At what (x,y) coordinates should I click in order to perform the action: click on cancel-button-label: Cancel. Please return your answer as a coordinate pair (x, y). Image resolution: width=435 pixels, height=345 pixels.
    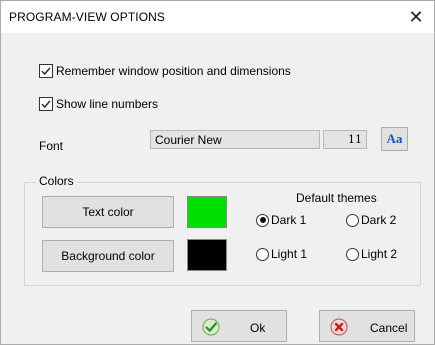
    Looking at the image, I should click on (389, 328).